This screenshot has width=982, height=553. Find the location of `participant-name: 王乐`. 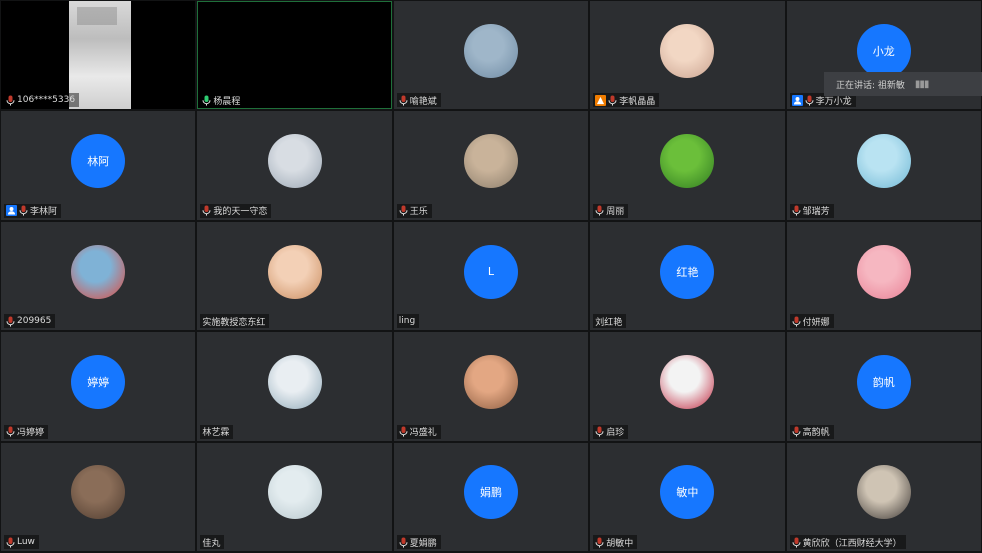

participant-name: 王乐 is located at coordinates (418, 212).